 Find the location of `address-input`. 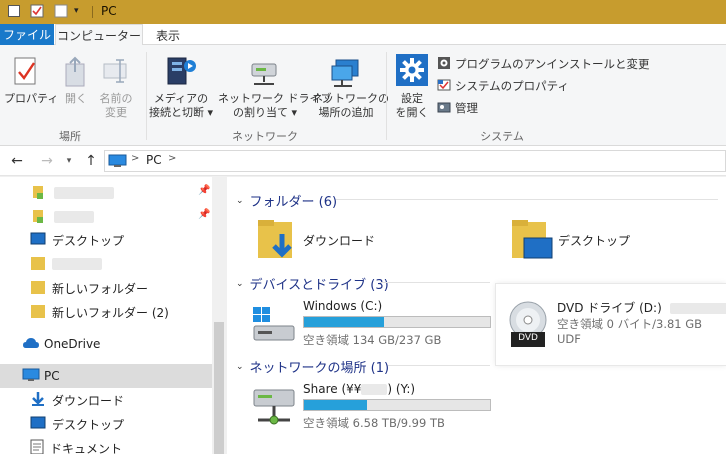

address-input is located at coordinates (415, 161).